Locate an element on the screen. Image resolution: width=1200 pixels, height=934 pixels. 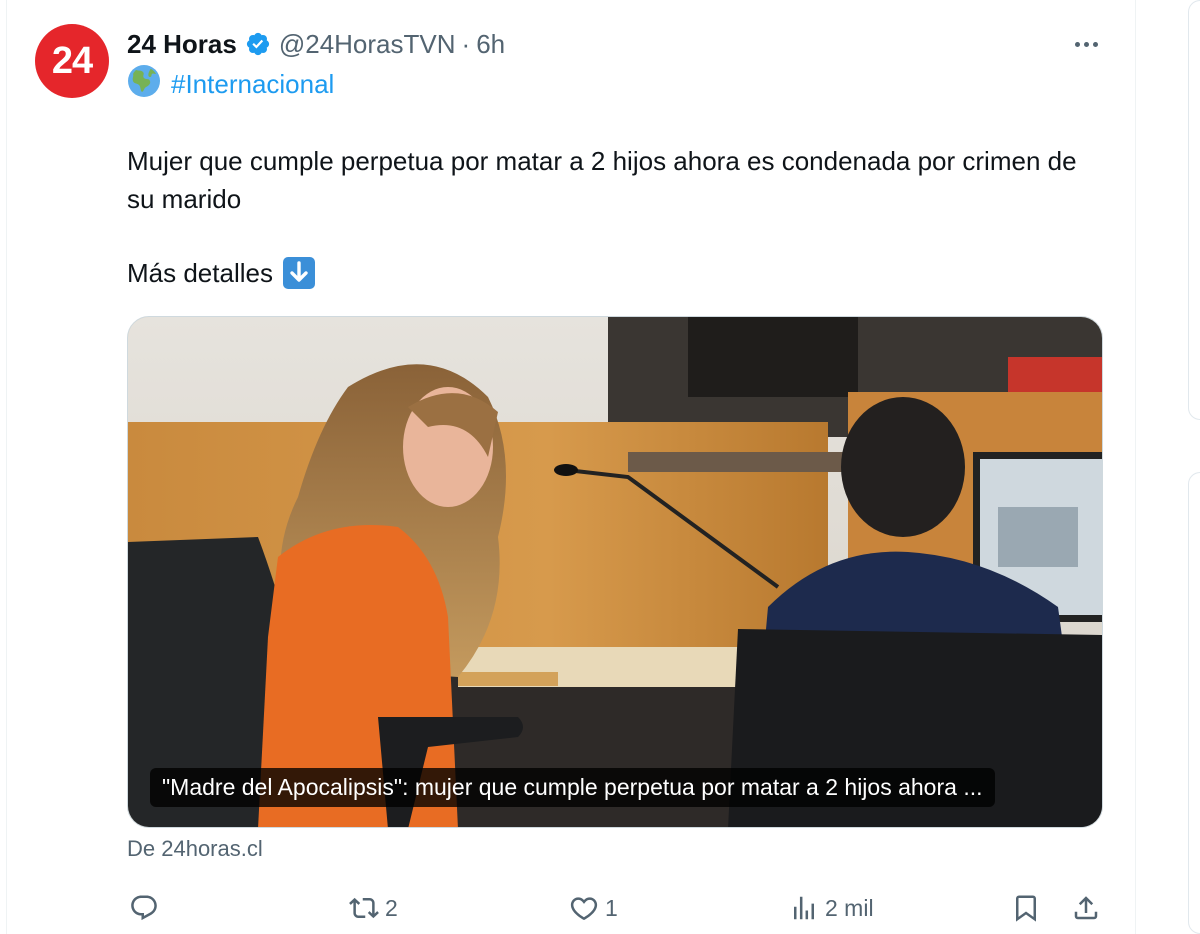
share-button is located at coordinates (1086, 908).